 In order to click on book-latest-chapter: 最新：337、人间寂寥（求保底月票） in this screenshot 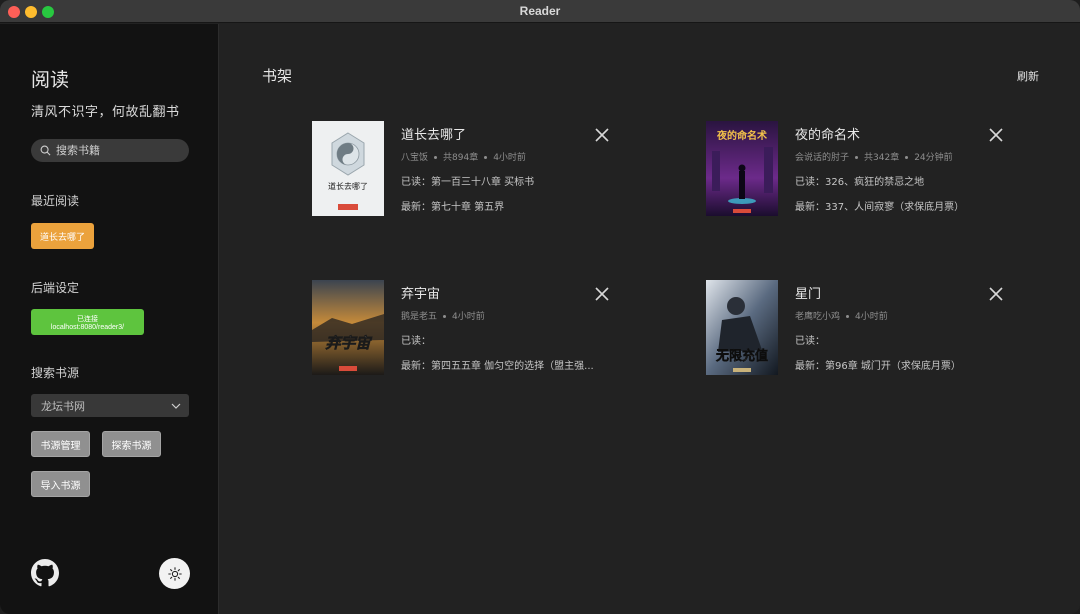, I will do `click(880, 207)`.